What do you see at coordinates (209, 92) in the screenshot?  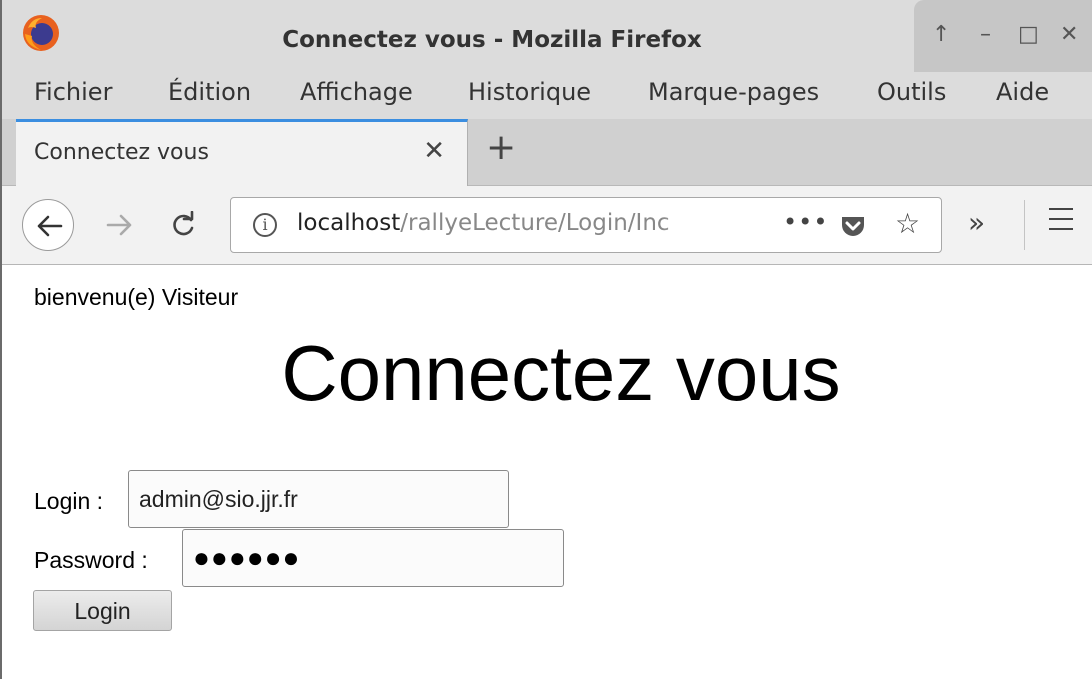 I see `menu-item-edition: Édition` at bounding box center [209, 92].